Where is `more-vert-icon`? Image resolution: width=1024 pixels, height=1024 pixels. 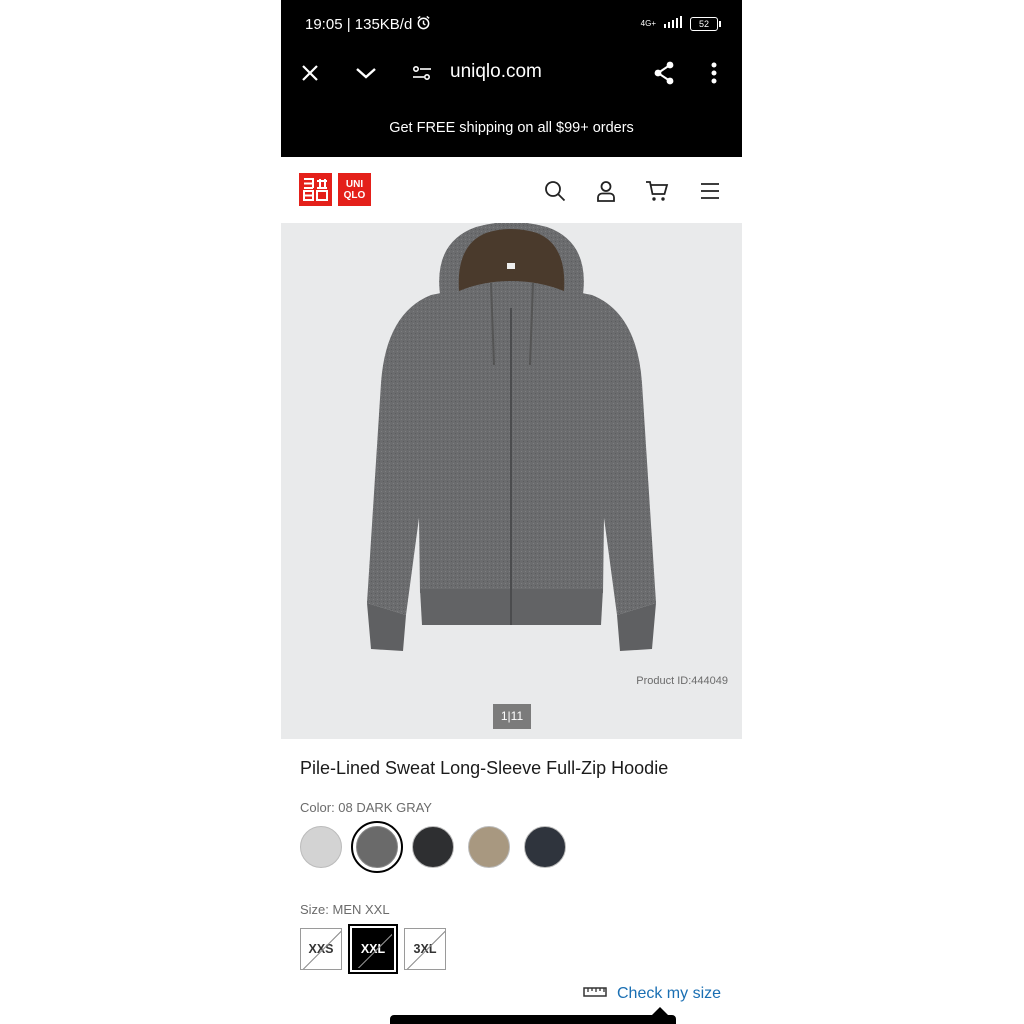
more-vert-icon is located at coordinates (714, 73).